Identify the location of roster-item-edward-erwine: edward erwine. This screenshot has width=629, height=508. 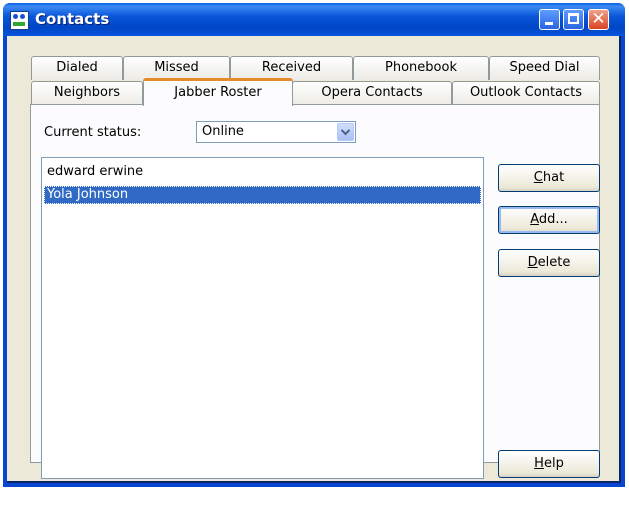
(262, 172).